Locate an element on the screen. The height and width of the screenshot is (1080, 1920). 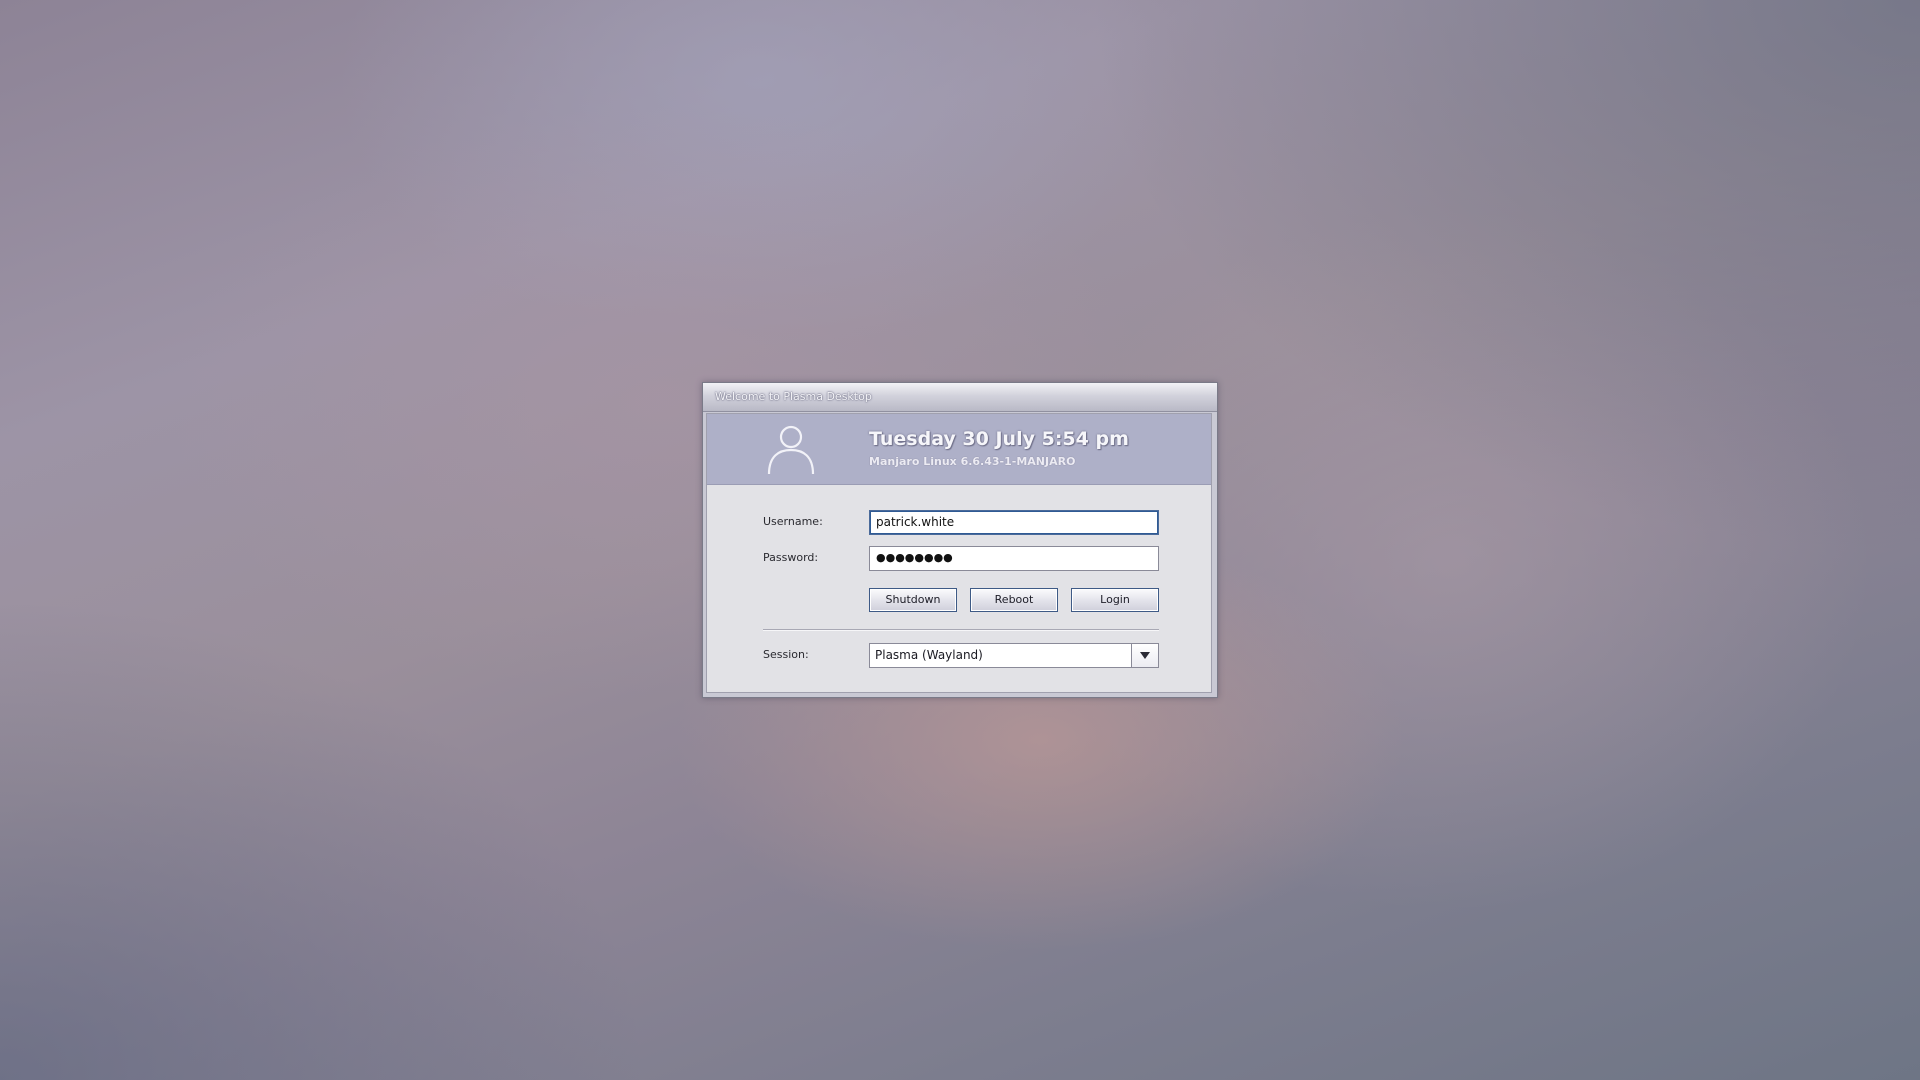
user-icon is located at coordinates (791, 450).